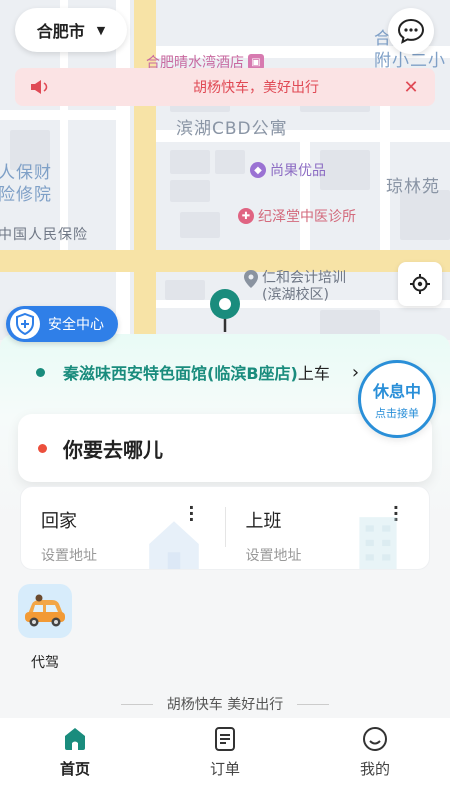 The height and width of the screenshot is (800, 450). Describe the element at coordinates (101, 30) in the screenshot. I see `caret-down-icon: ▼` at that location.